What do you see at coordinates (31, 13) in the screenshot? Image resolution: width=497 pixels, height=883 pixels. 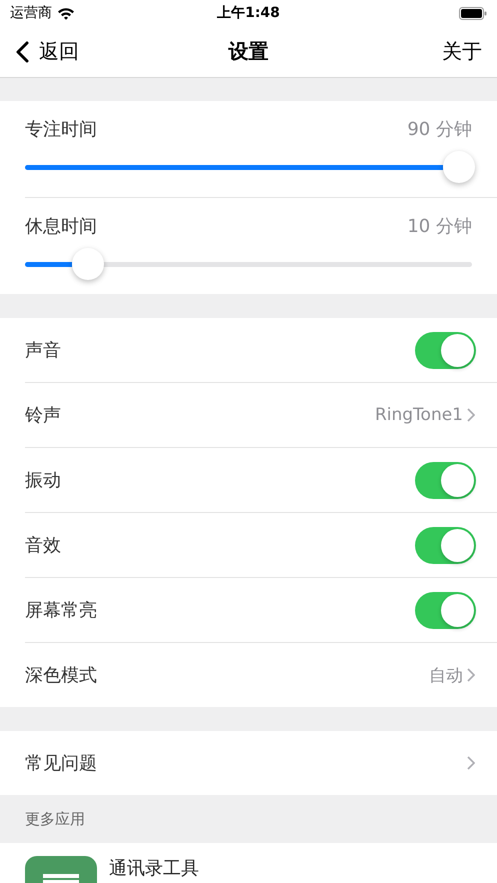 I see `carrier-name: 运营商` at bounding box center [31, 13].